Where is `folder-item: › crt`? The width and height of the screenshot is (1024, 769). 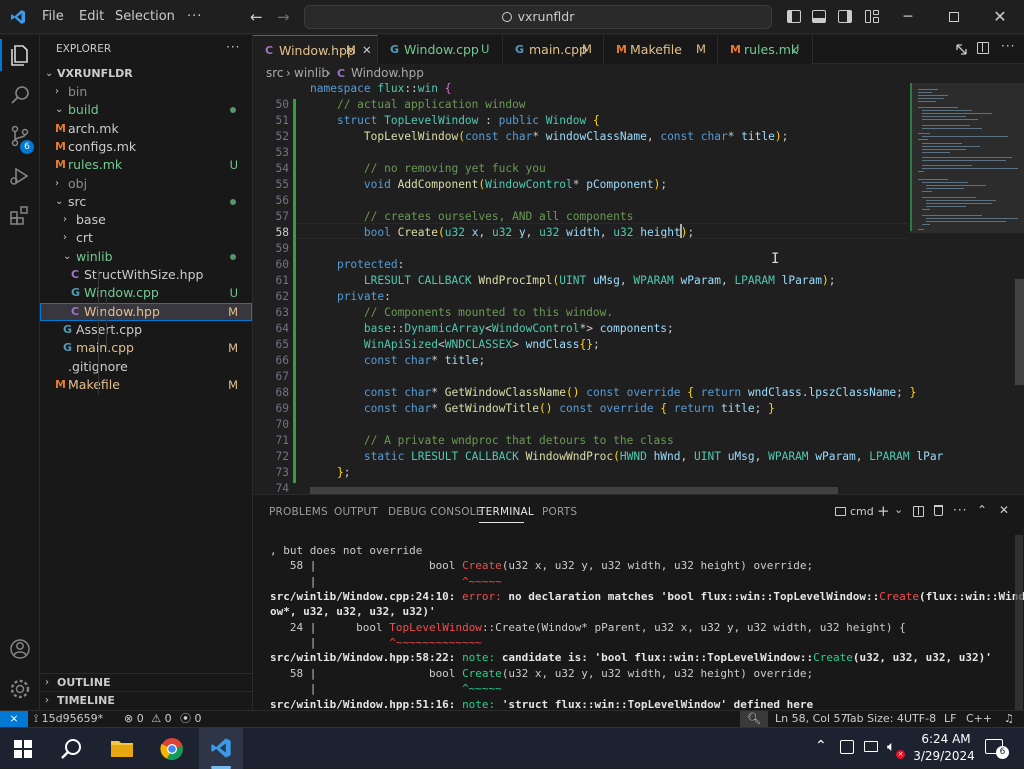 folder-item: › crt is located at coordinates (146, 238).